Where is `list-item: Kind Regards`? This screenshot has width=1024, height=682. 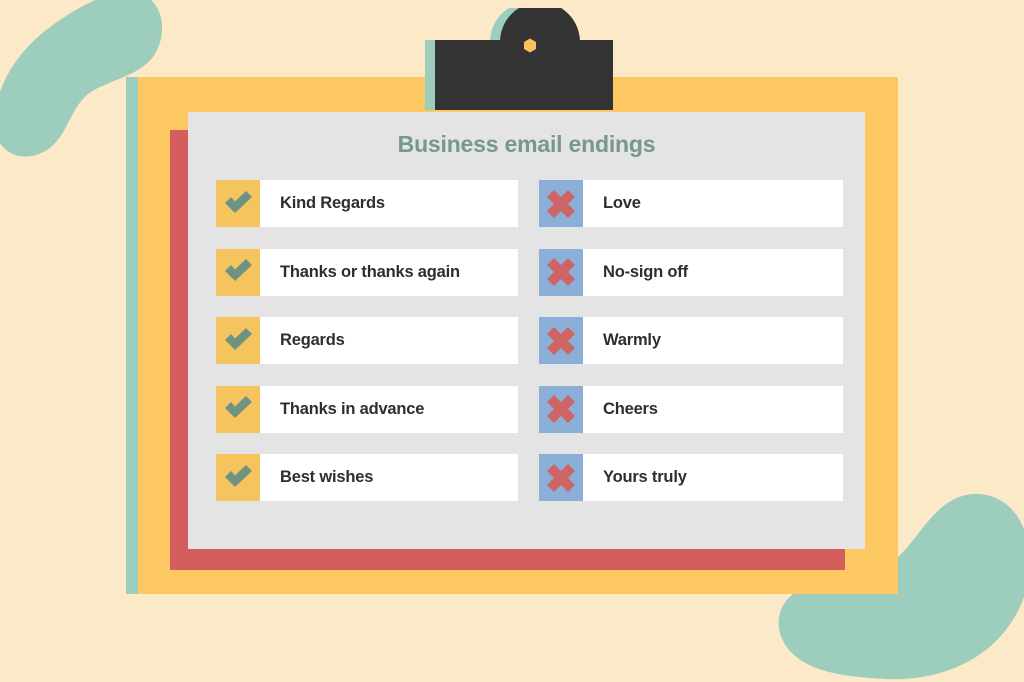 list-item: Kind Regards is located at coordinates (367, 203).